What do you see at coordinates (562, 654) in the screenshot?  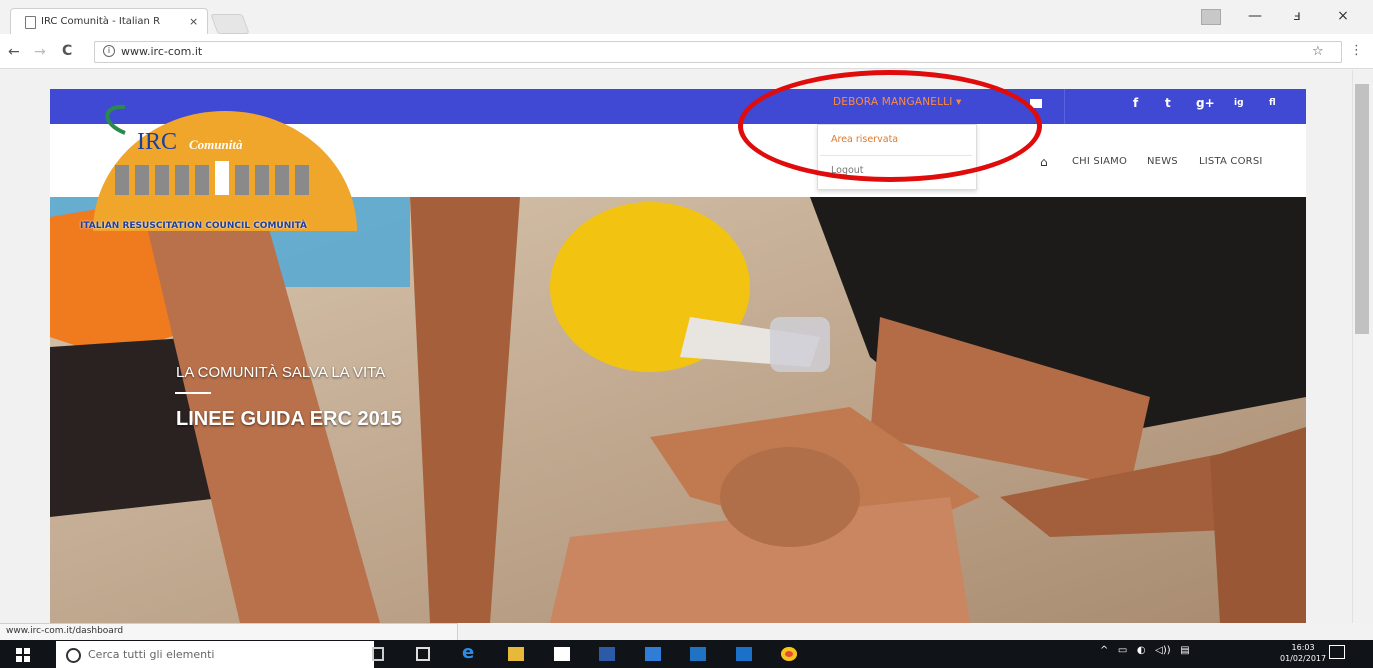 I see `store-icon` at bounding box center [562, 654].